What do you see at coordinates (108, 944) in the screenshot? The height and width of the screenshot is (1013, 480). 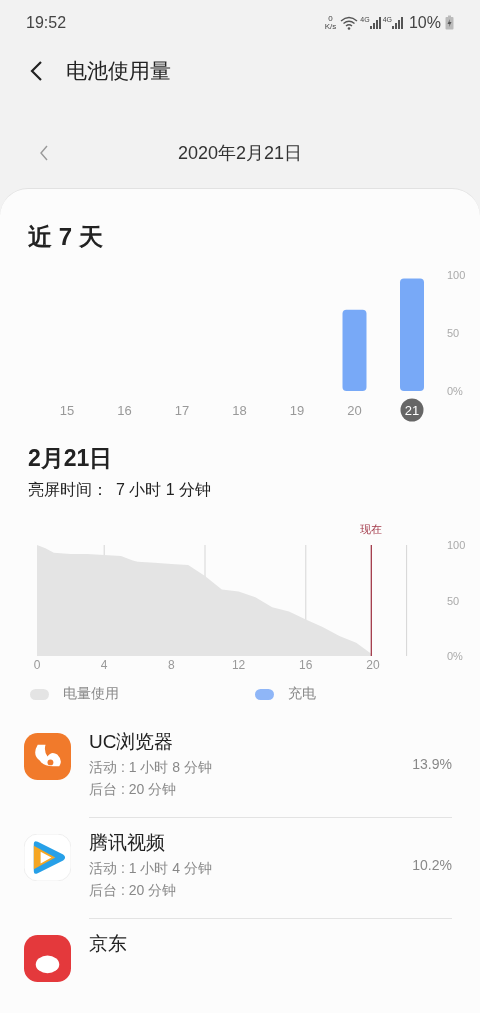 I see `app-name: 京东` at bounding box center [108, 944].